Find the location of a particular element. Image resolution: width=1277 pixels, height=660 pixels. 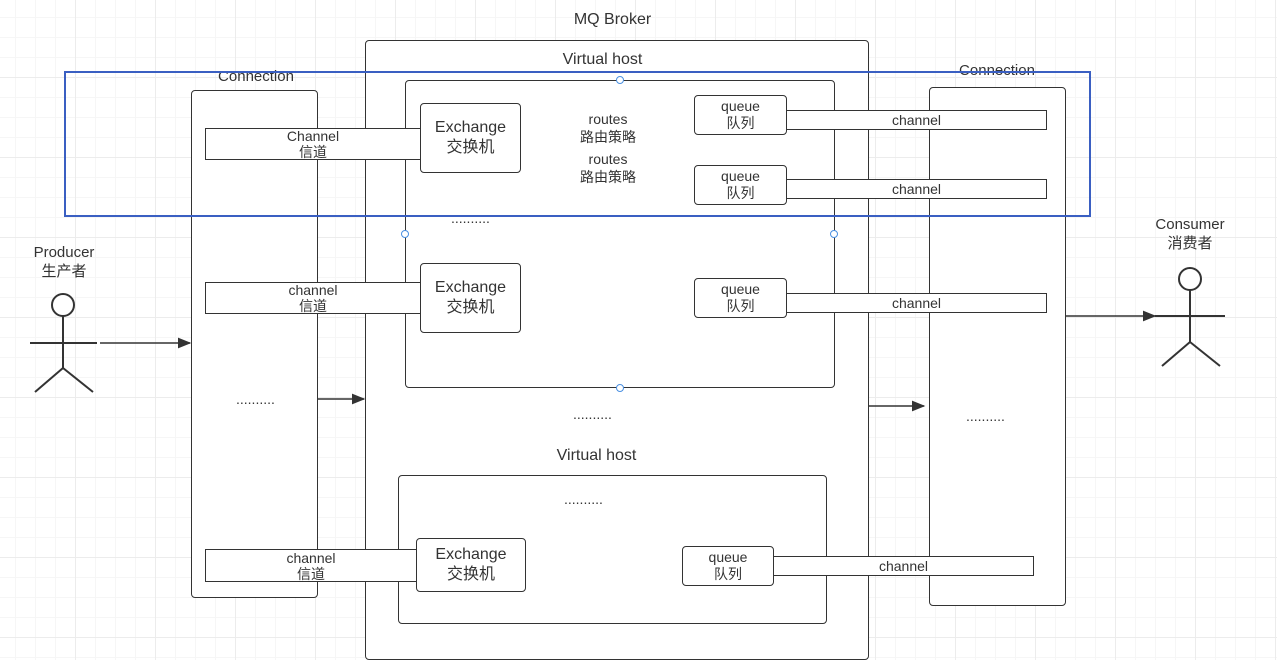

producer-channel-2: channel 信道 is located at coordinates (313, 298).